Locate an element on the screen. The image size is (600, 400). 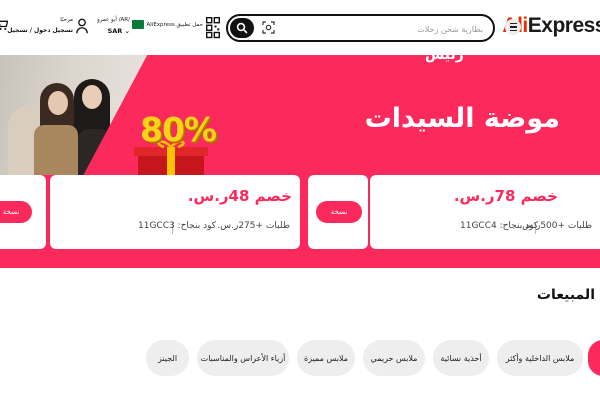
search-icon is located at coordinates (242, 28).